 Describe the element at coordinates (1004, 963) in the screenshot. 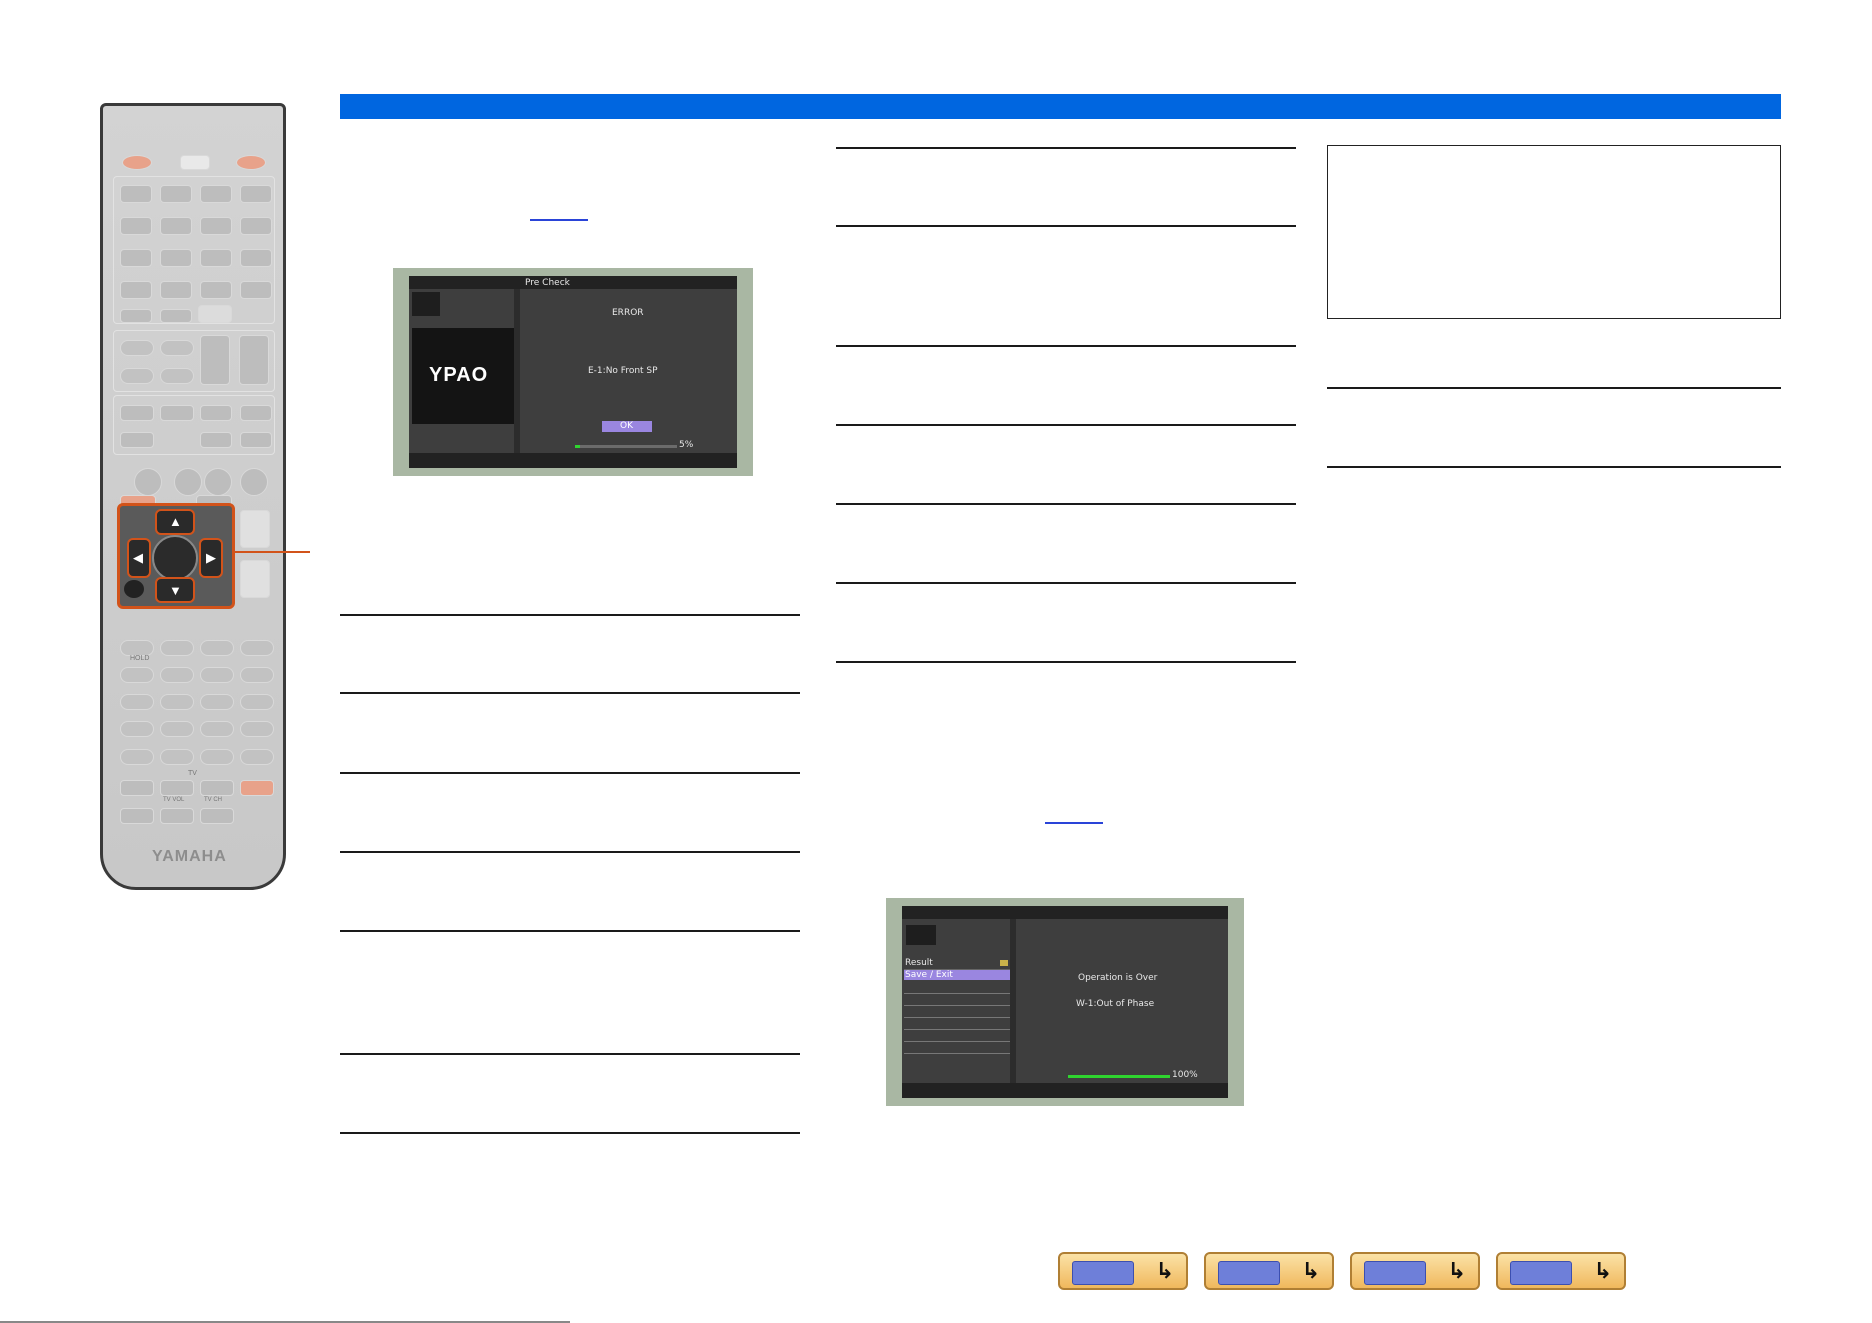

I see `folder-icon` at that location.